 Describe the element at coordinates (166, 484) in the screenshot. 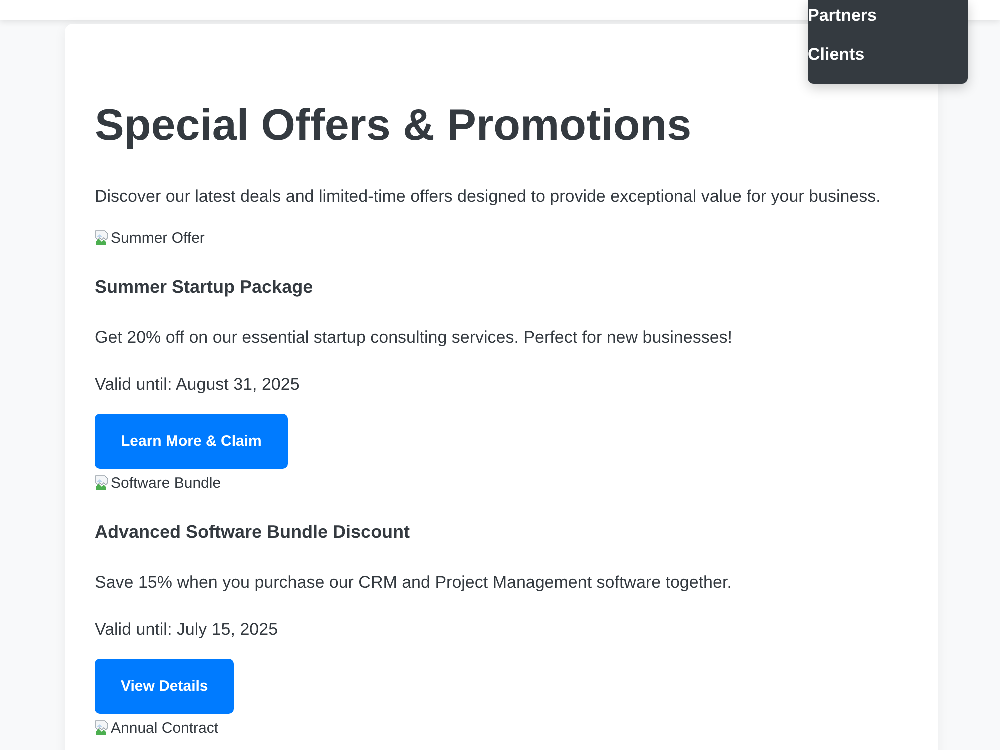

I see `image-alt-text: Software Bundle` at that location.